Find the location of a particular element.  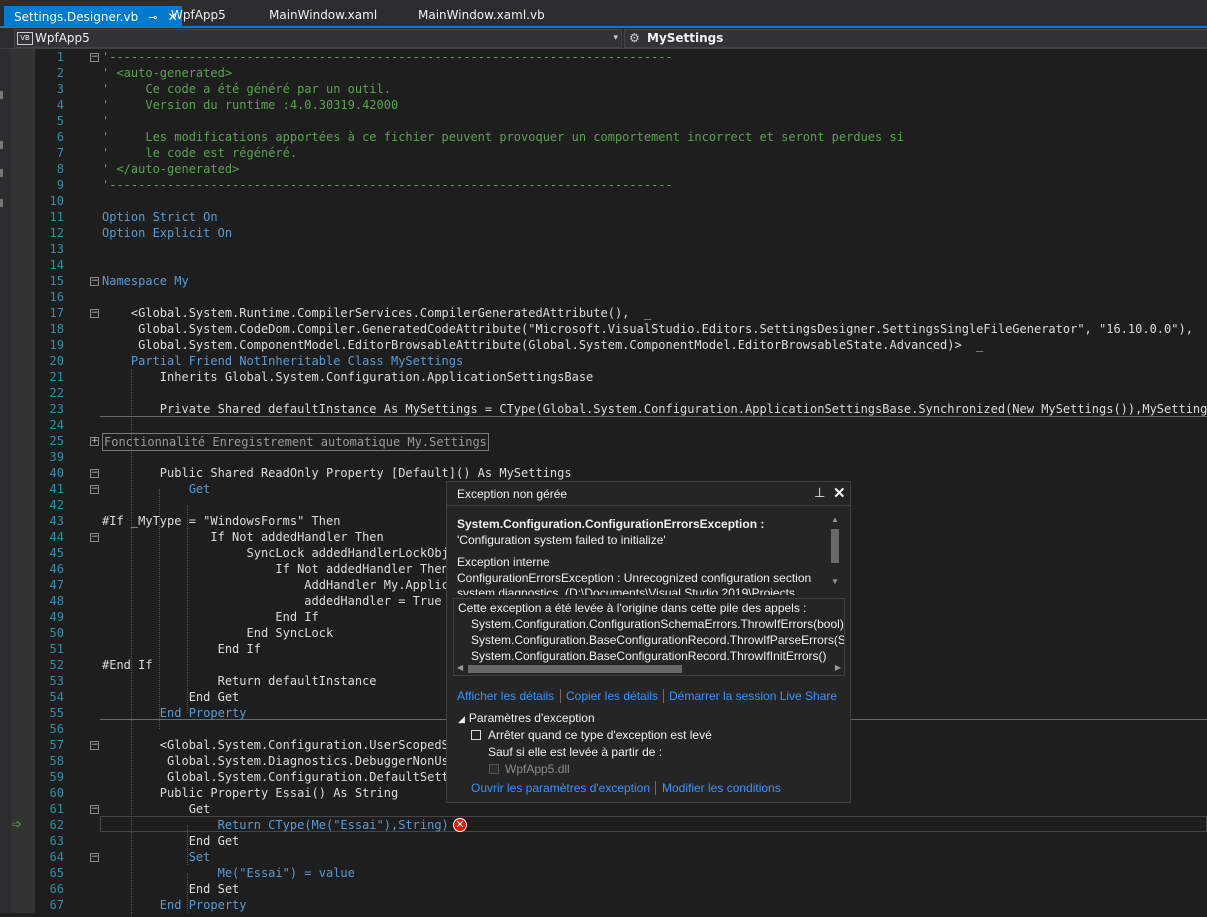

live-share-link: Démarrer la session Live Share is located at coordinates (753, 696).